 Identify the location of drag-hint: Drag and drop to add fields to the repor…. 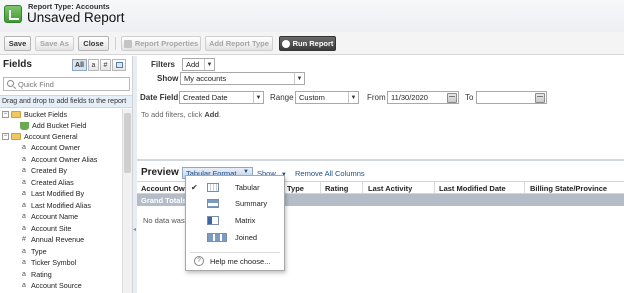
(66, 101).